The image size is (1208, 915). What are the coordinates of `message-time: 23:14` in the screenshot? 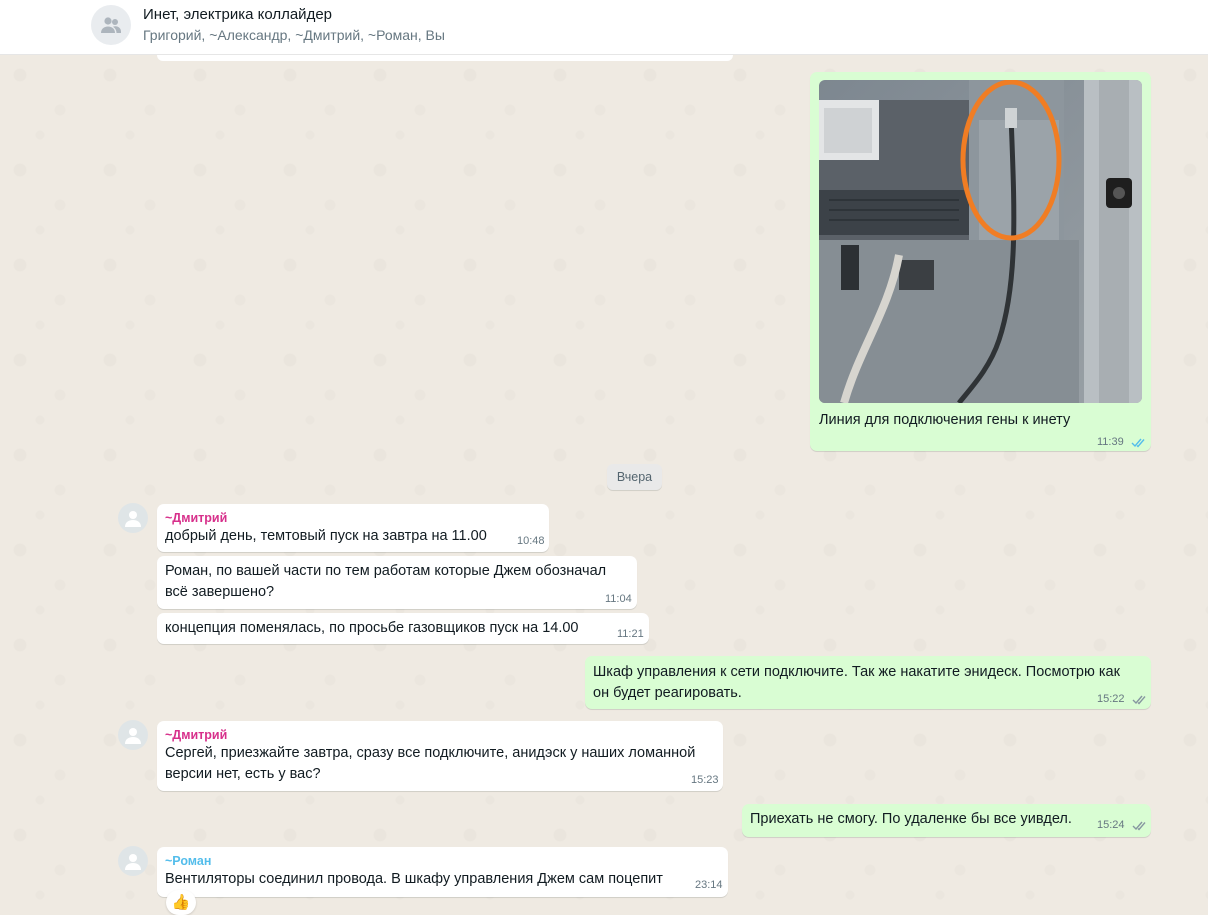 It's located at (709, 885).